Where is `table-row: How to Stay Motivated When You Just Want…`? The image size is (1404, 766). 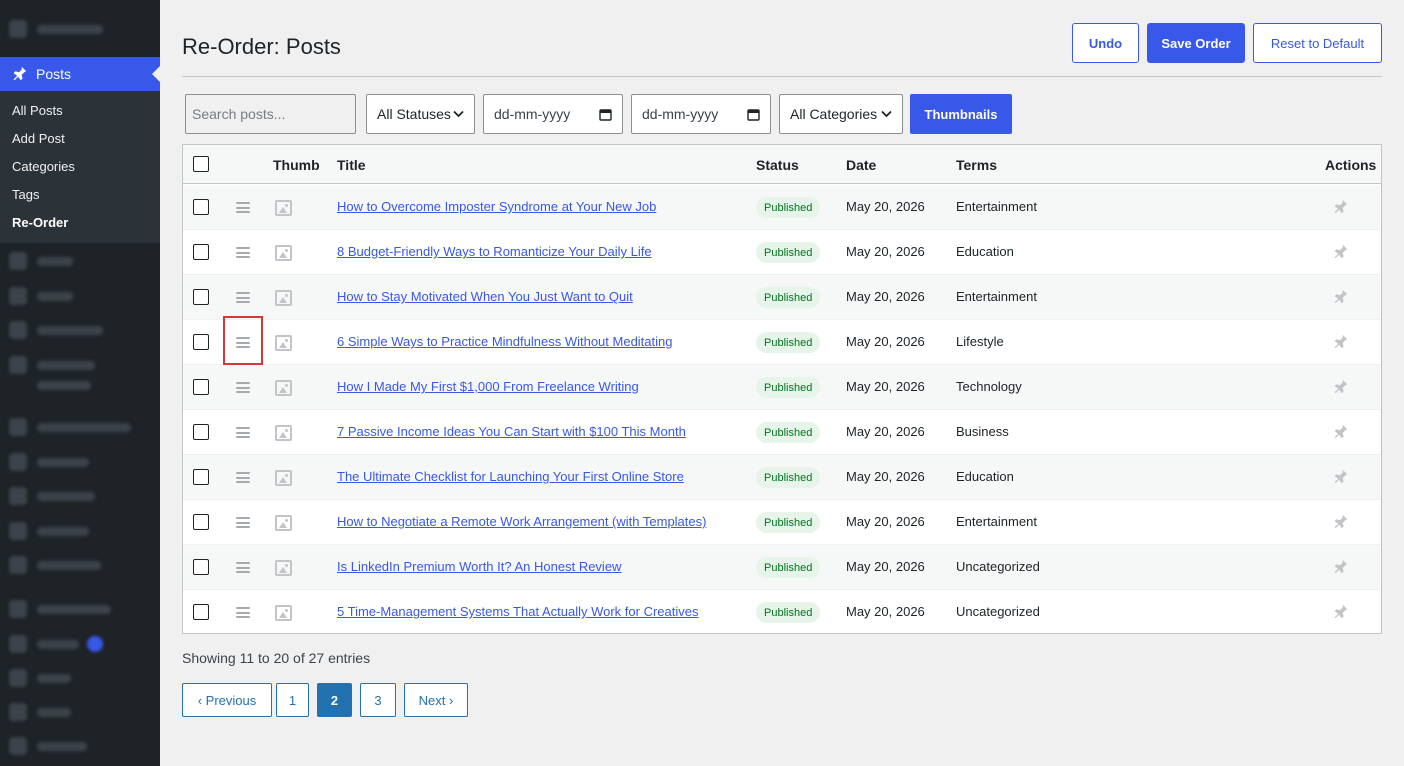
table-row: How to Stay Motivated When You Just Want… is located at coordinates (782, 297).